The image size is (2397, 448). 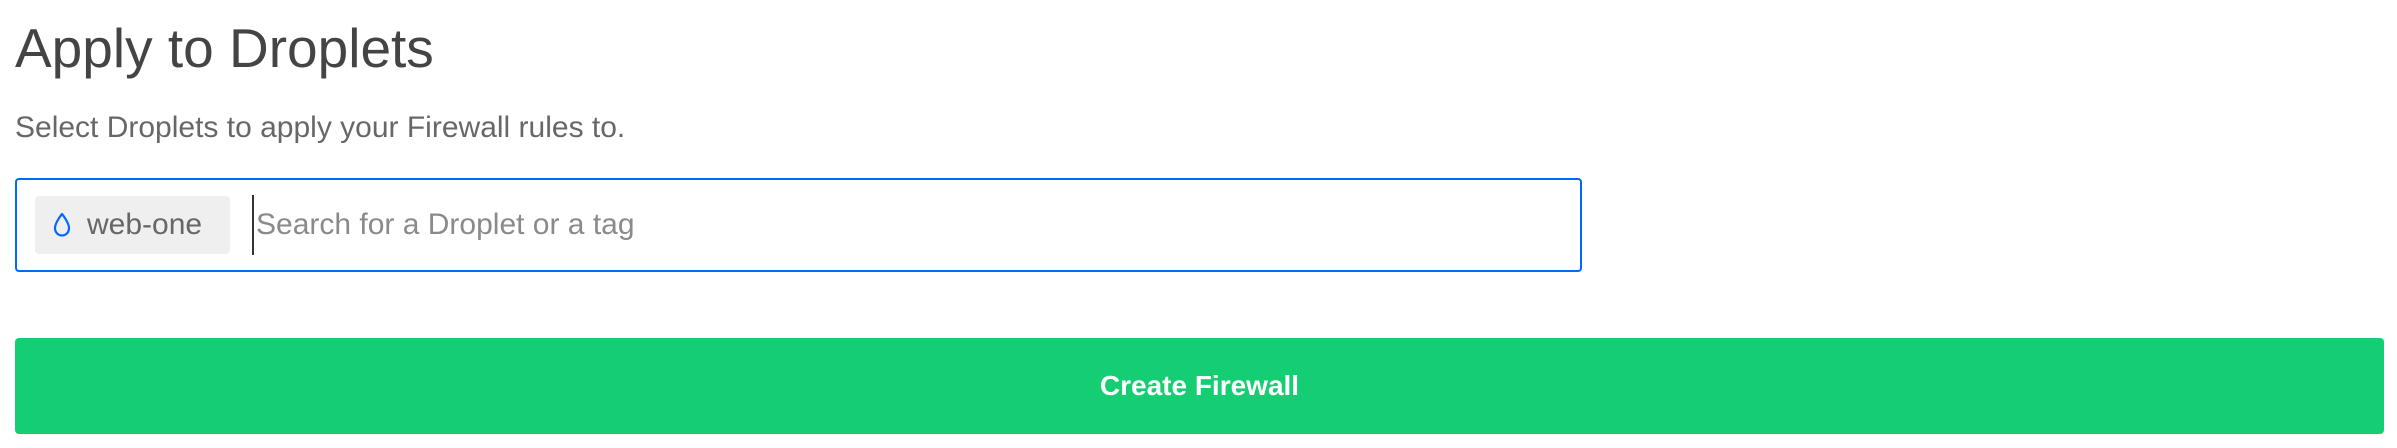 I want to click on droplet-search-field: web-one, so click(x=798, y=225).